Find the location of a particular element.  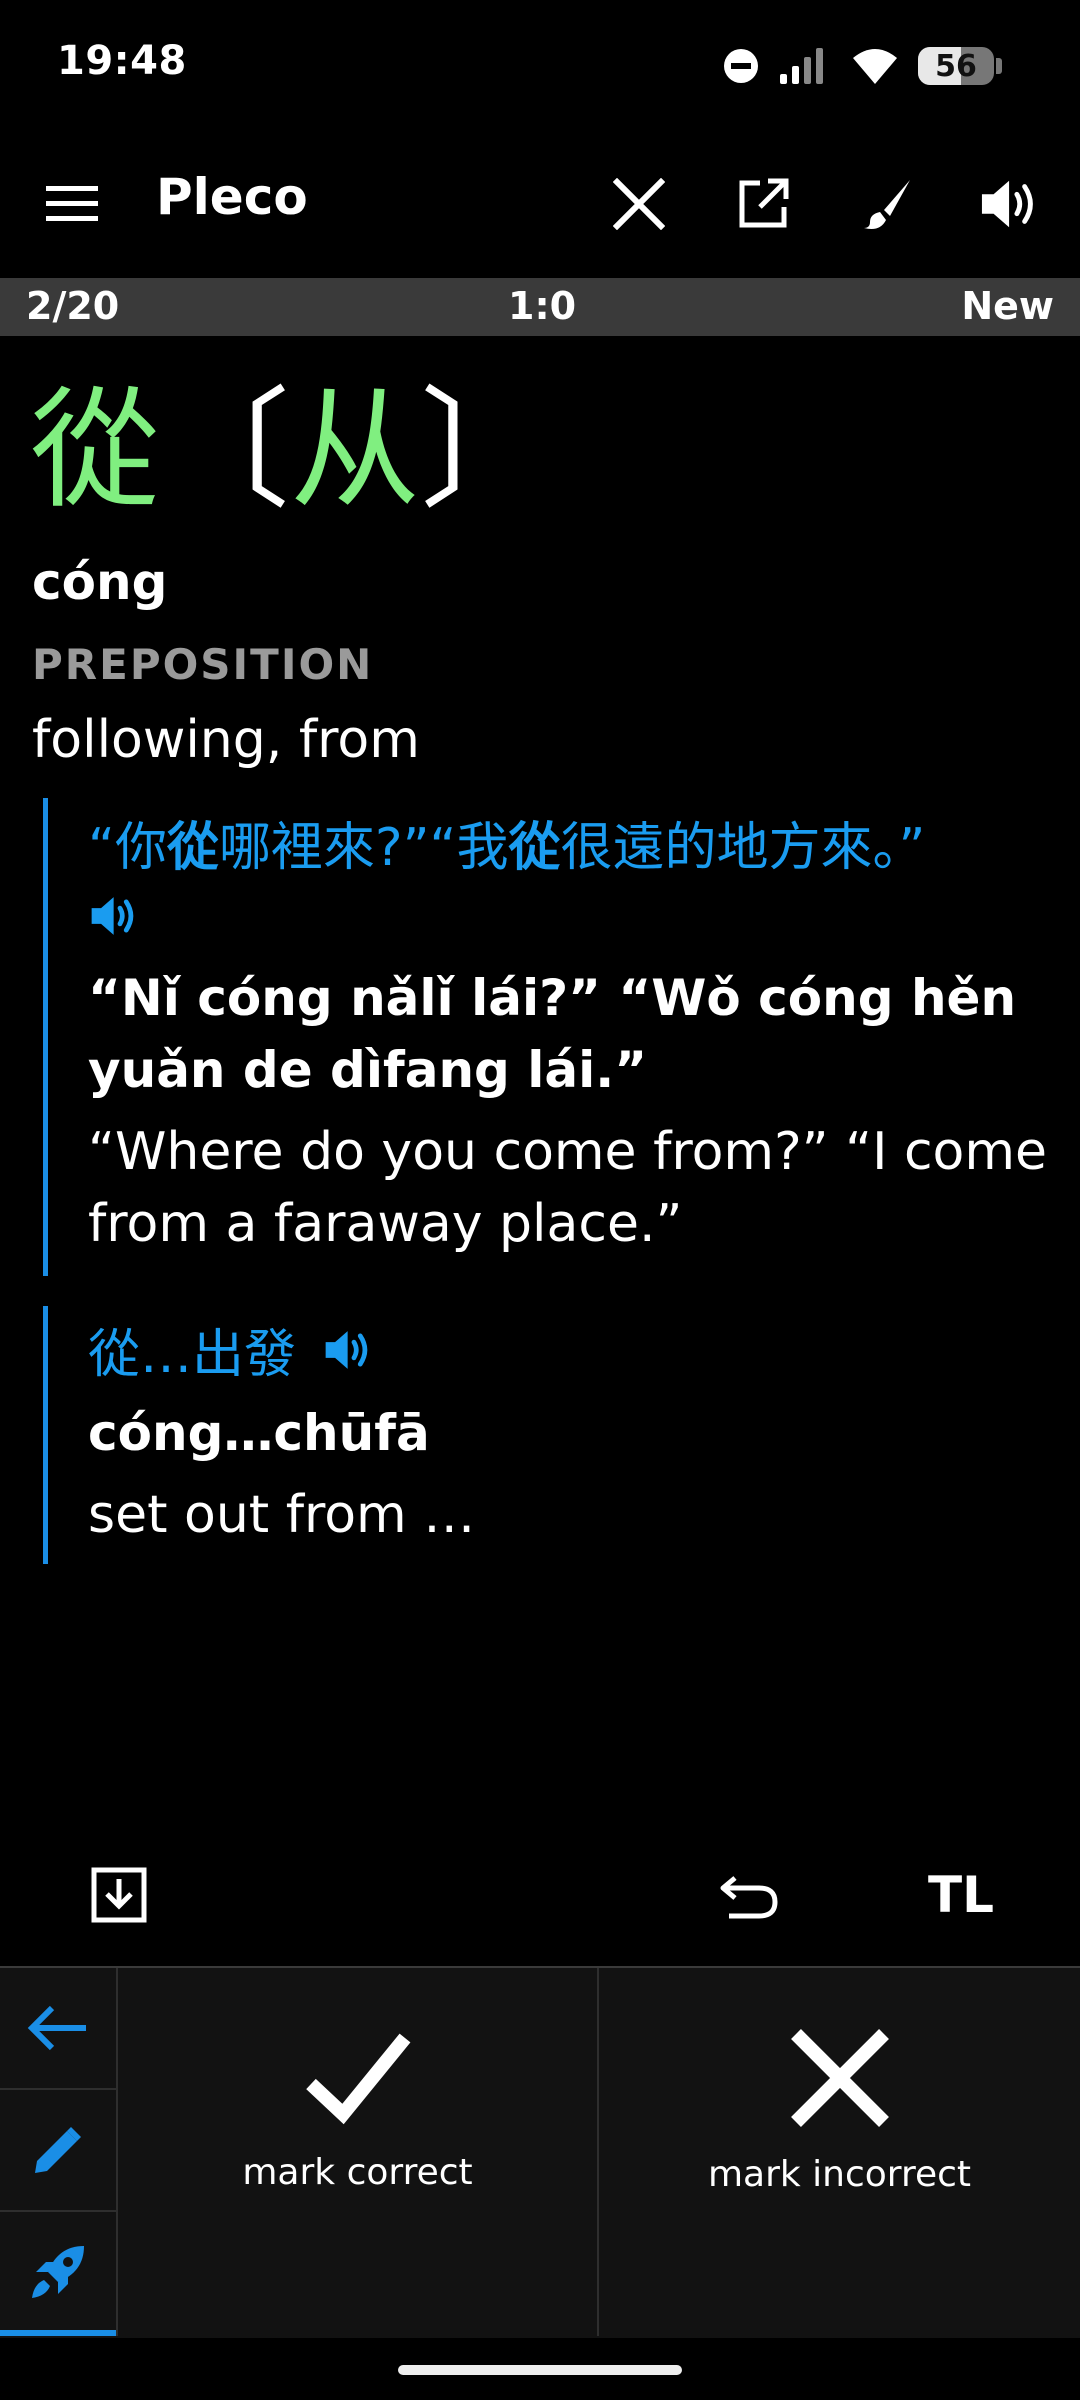

close-icon is located at coordinates (639, 204).